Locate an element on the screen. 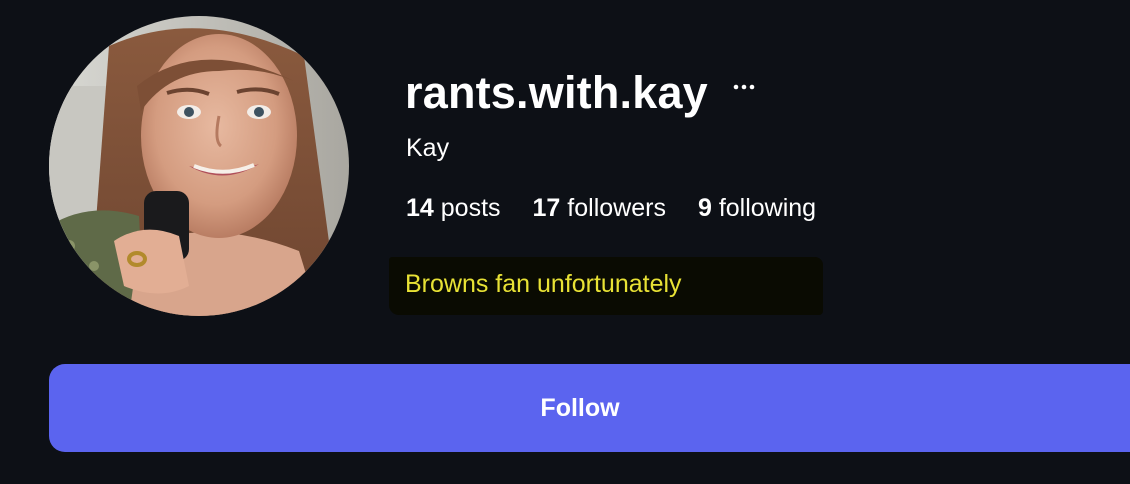 The width and height of the screenshot is (1130, 484). posts-label: posts is located at coordinates (470, 208).